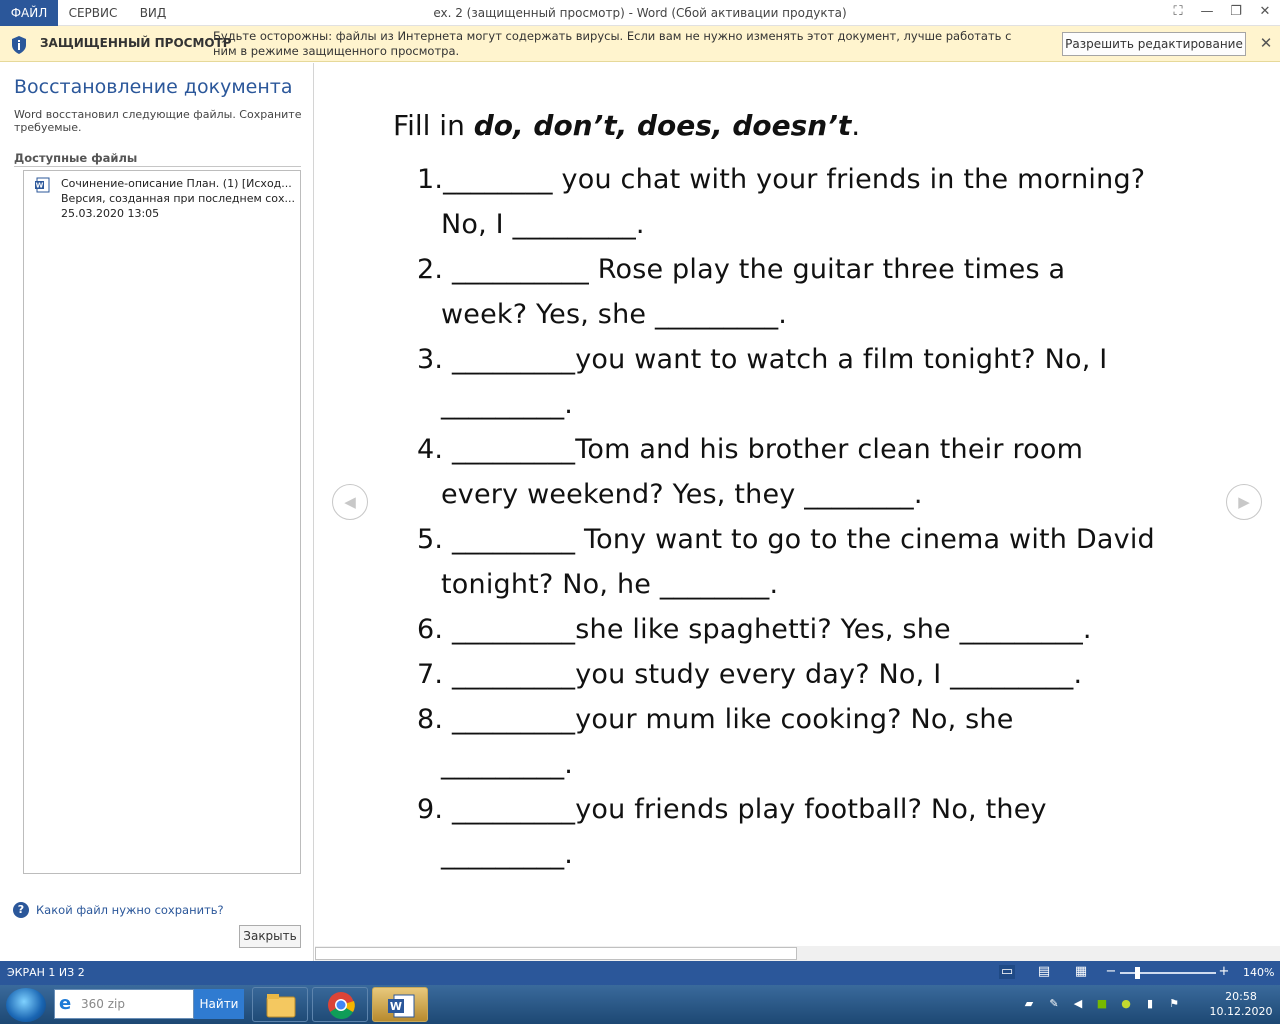 Image resolution: width=1280 pixels, height=1027 pixels. Describe the element at coordinates (1102, 1004) in the screenshot. I see `nvidia-icon: ■` at that location.